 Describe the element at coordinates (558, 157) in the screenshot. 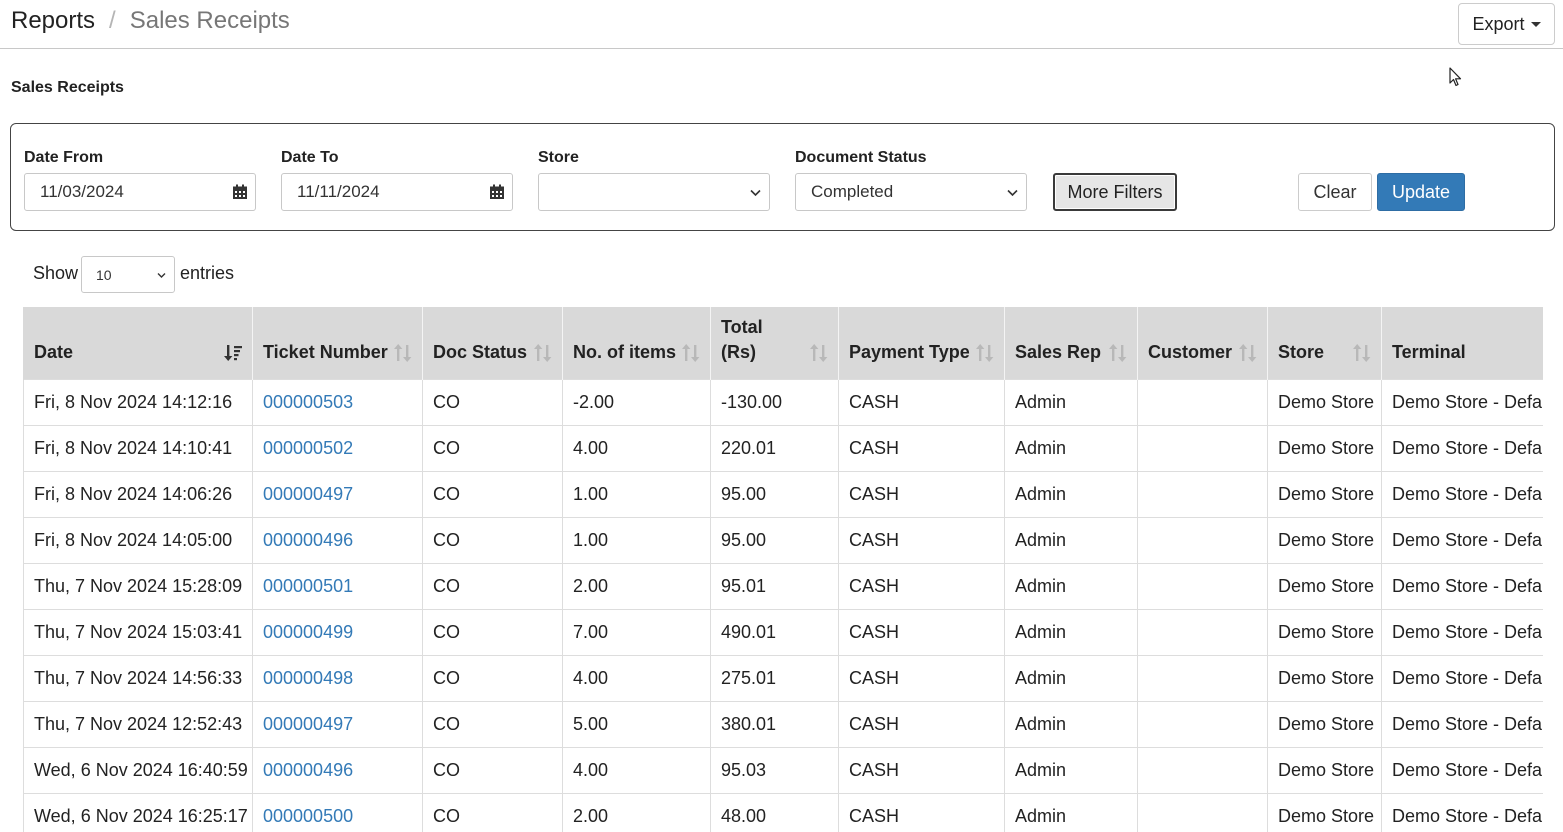

I see `store-label: Store` at that location.